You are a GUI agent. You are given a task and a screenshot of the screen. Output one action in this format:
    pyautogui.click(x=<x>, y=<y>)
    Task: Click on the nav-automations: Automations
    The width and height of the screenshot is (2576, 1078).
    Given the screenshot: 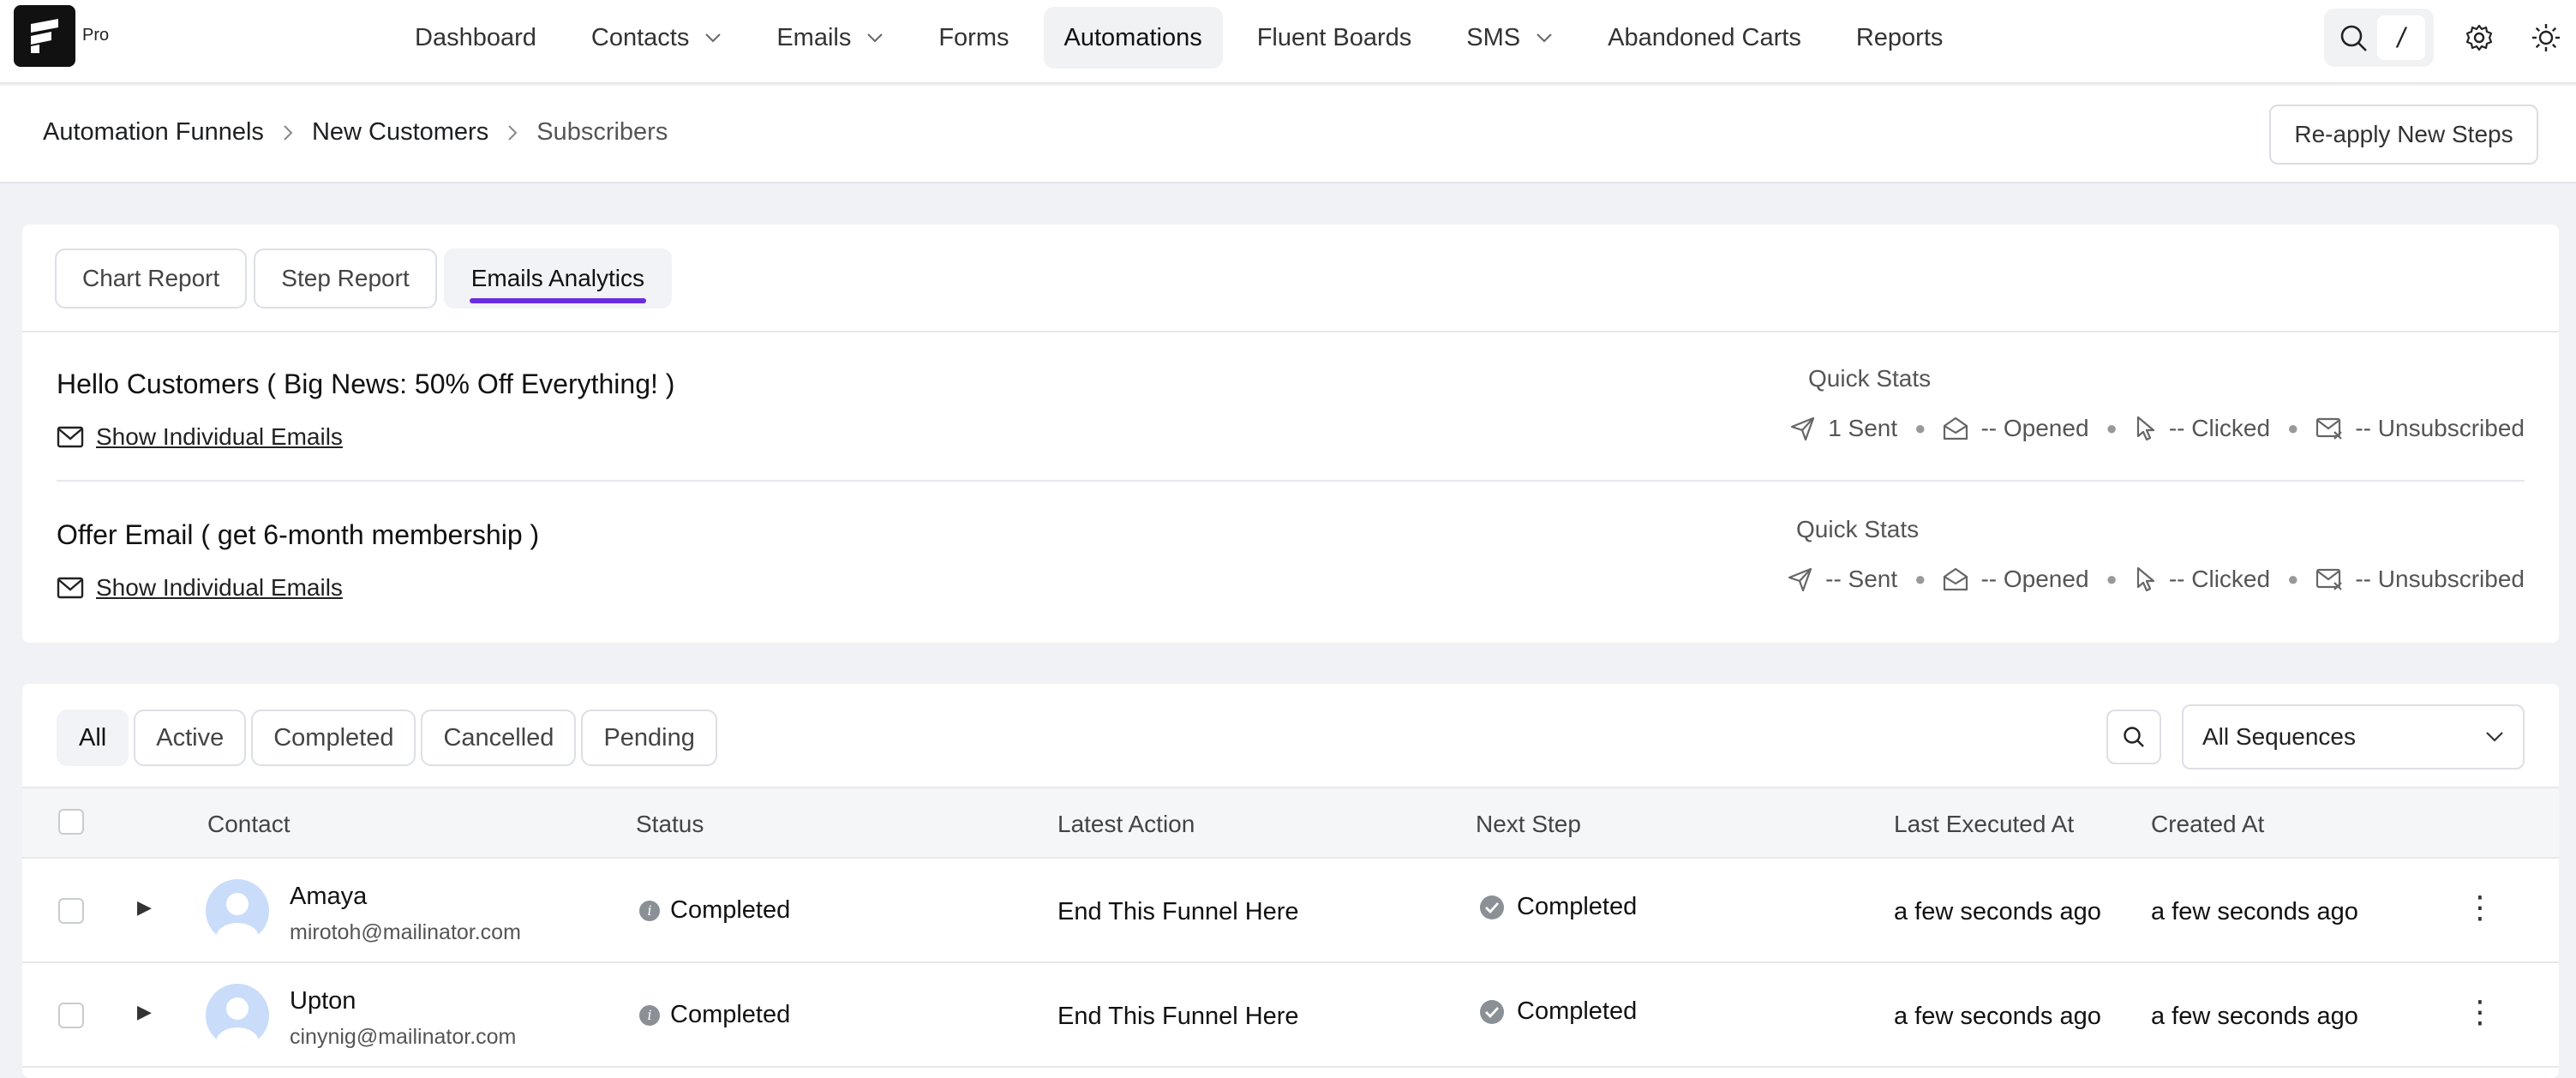 What is the action you would take?
    pyautogui.click(x=1133, y=38)
    